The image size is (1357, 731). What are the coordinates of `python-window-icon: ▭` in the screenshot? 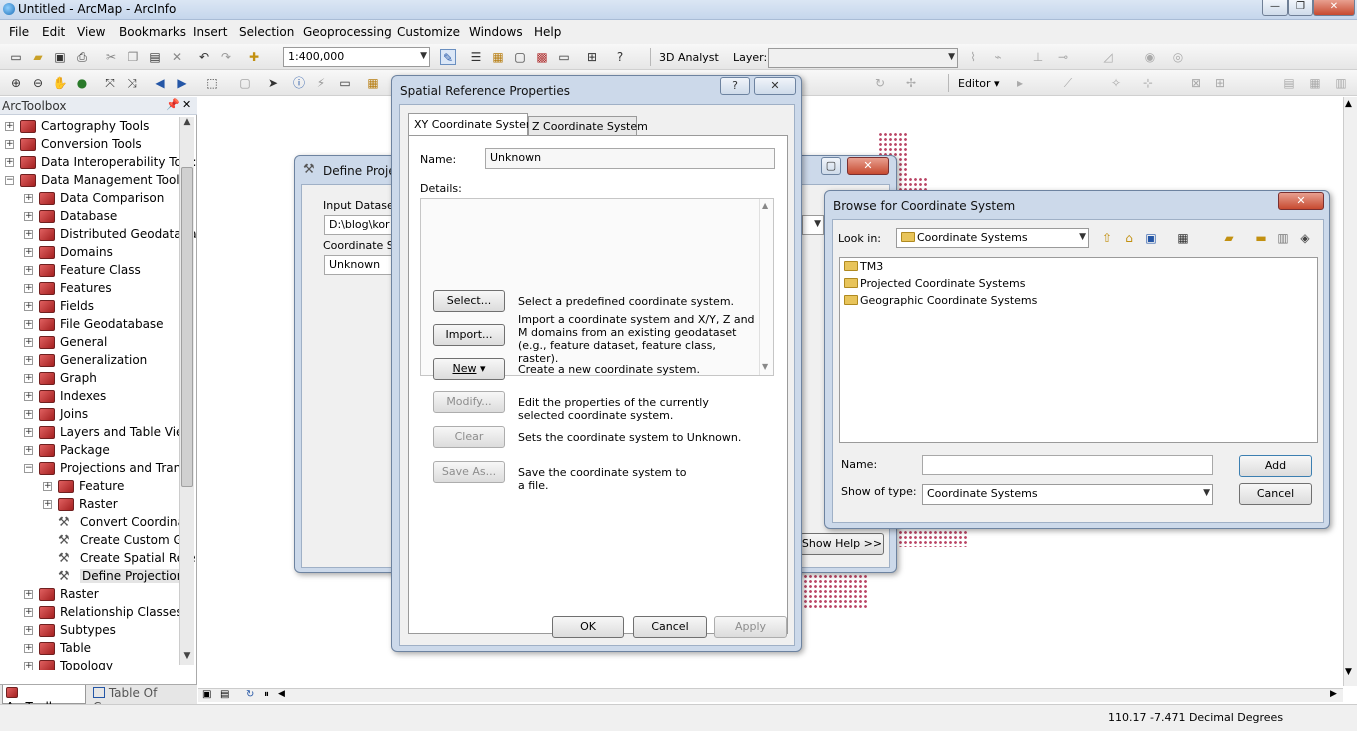 It's located at (564, 57).